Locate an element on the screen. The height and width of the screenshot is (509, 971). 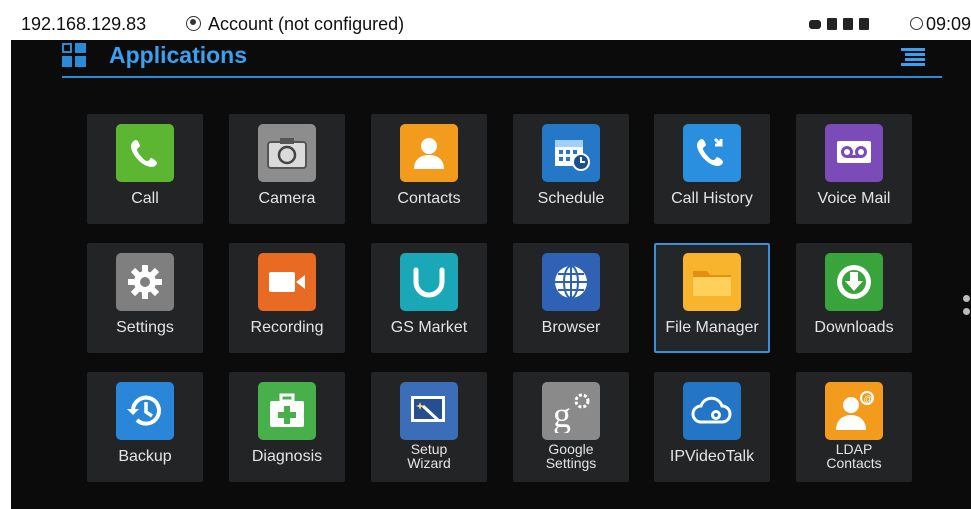
menu-icon is located at coordinates (913, 57).